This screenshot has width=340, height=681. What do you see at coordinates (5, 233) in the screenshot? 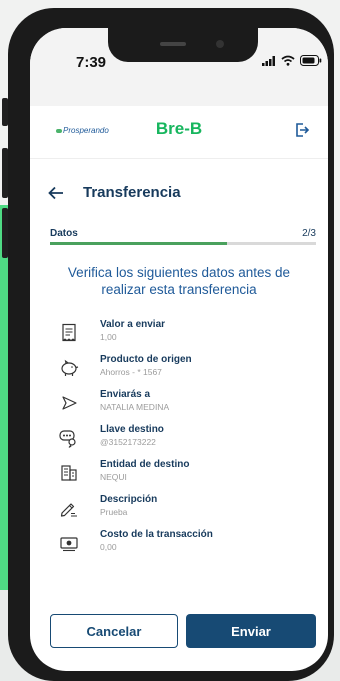
I see `volume-down-button` at bounding box center [5, 233].